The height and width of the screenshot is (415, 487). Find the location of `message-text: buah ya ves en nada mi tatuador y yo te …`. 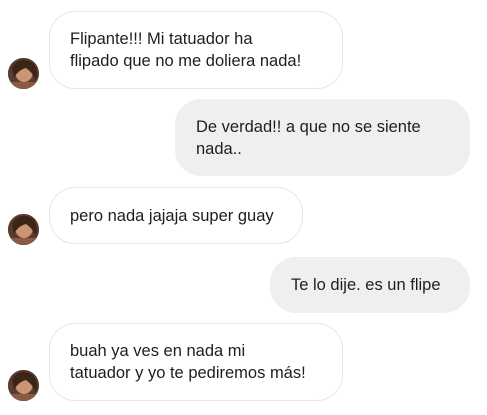

message-text: buah ya ves en nada mi tatuador y yo te … is located at coordinates (188, 362).